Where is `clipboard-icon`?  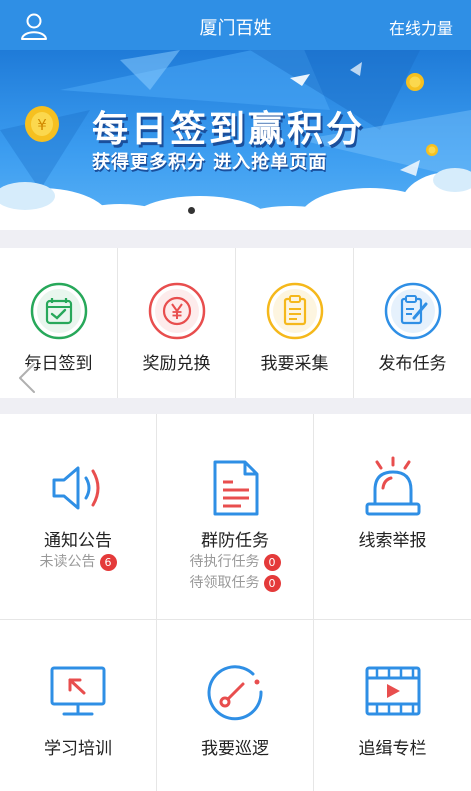 clipboard-icon is located at coordinates (294, 311).